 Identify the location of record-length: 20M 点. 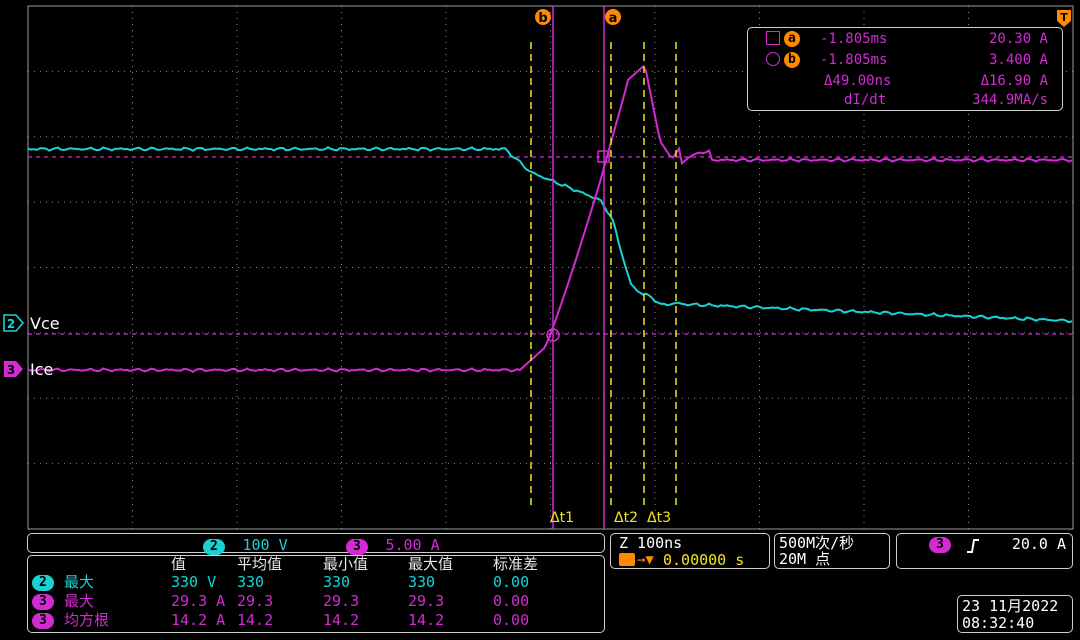
(805, 559).